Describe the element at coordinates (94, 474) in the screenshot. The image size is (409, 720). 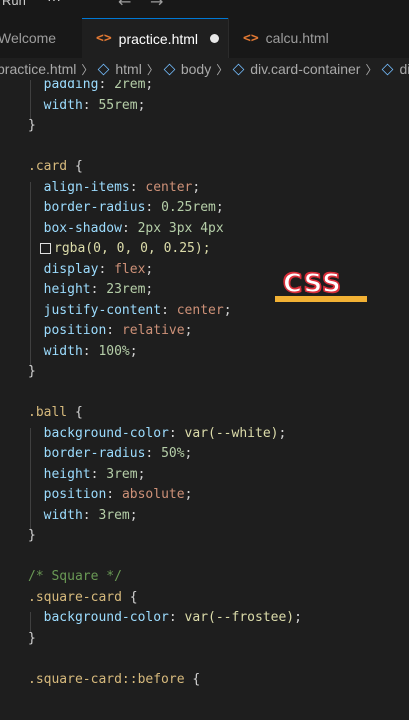
I see `code-line: height: 3rem;` at that location.